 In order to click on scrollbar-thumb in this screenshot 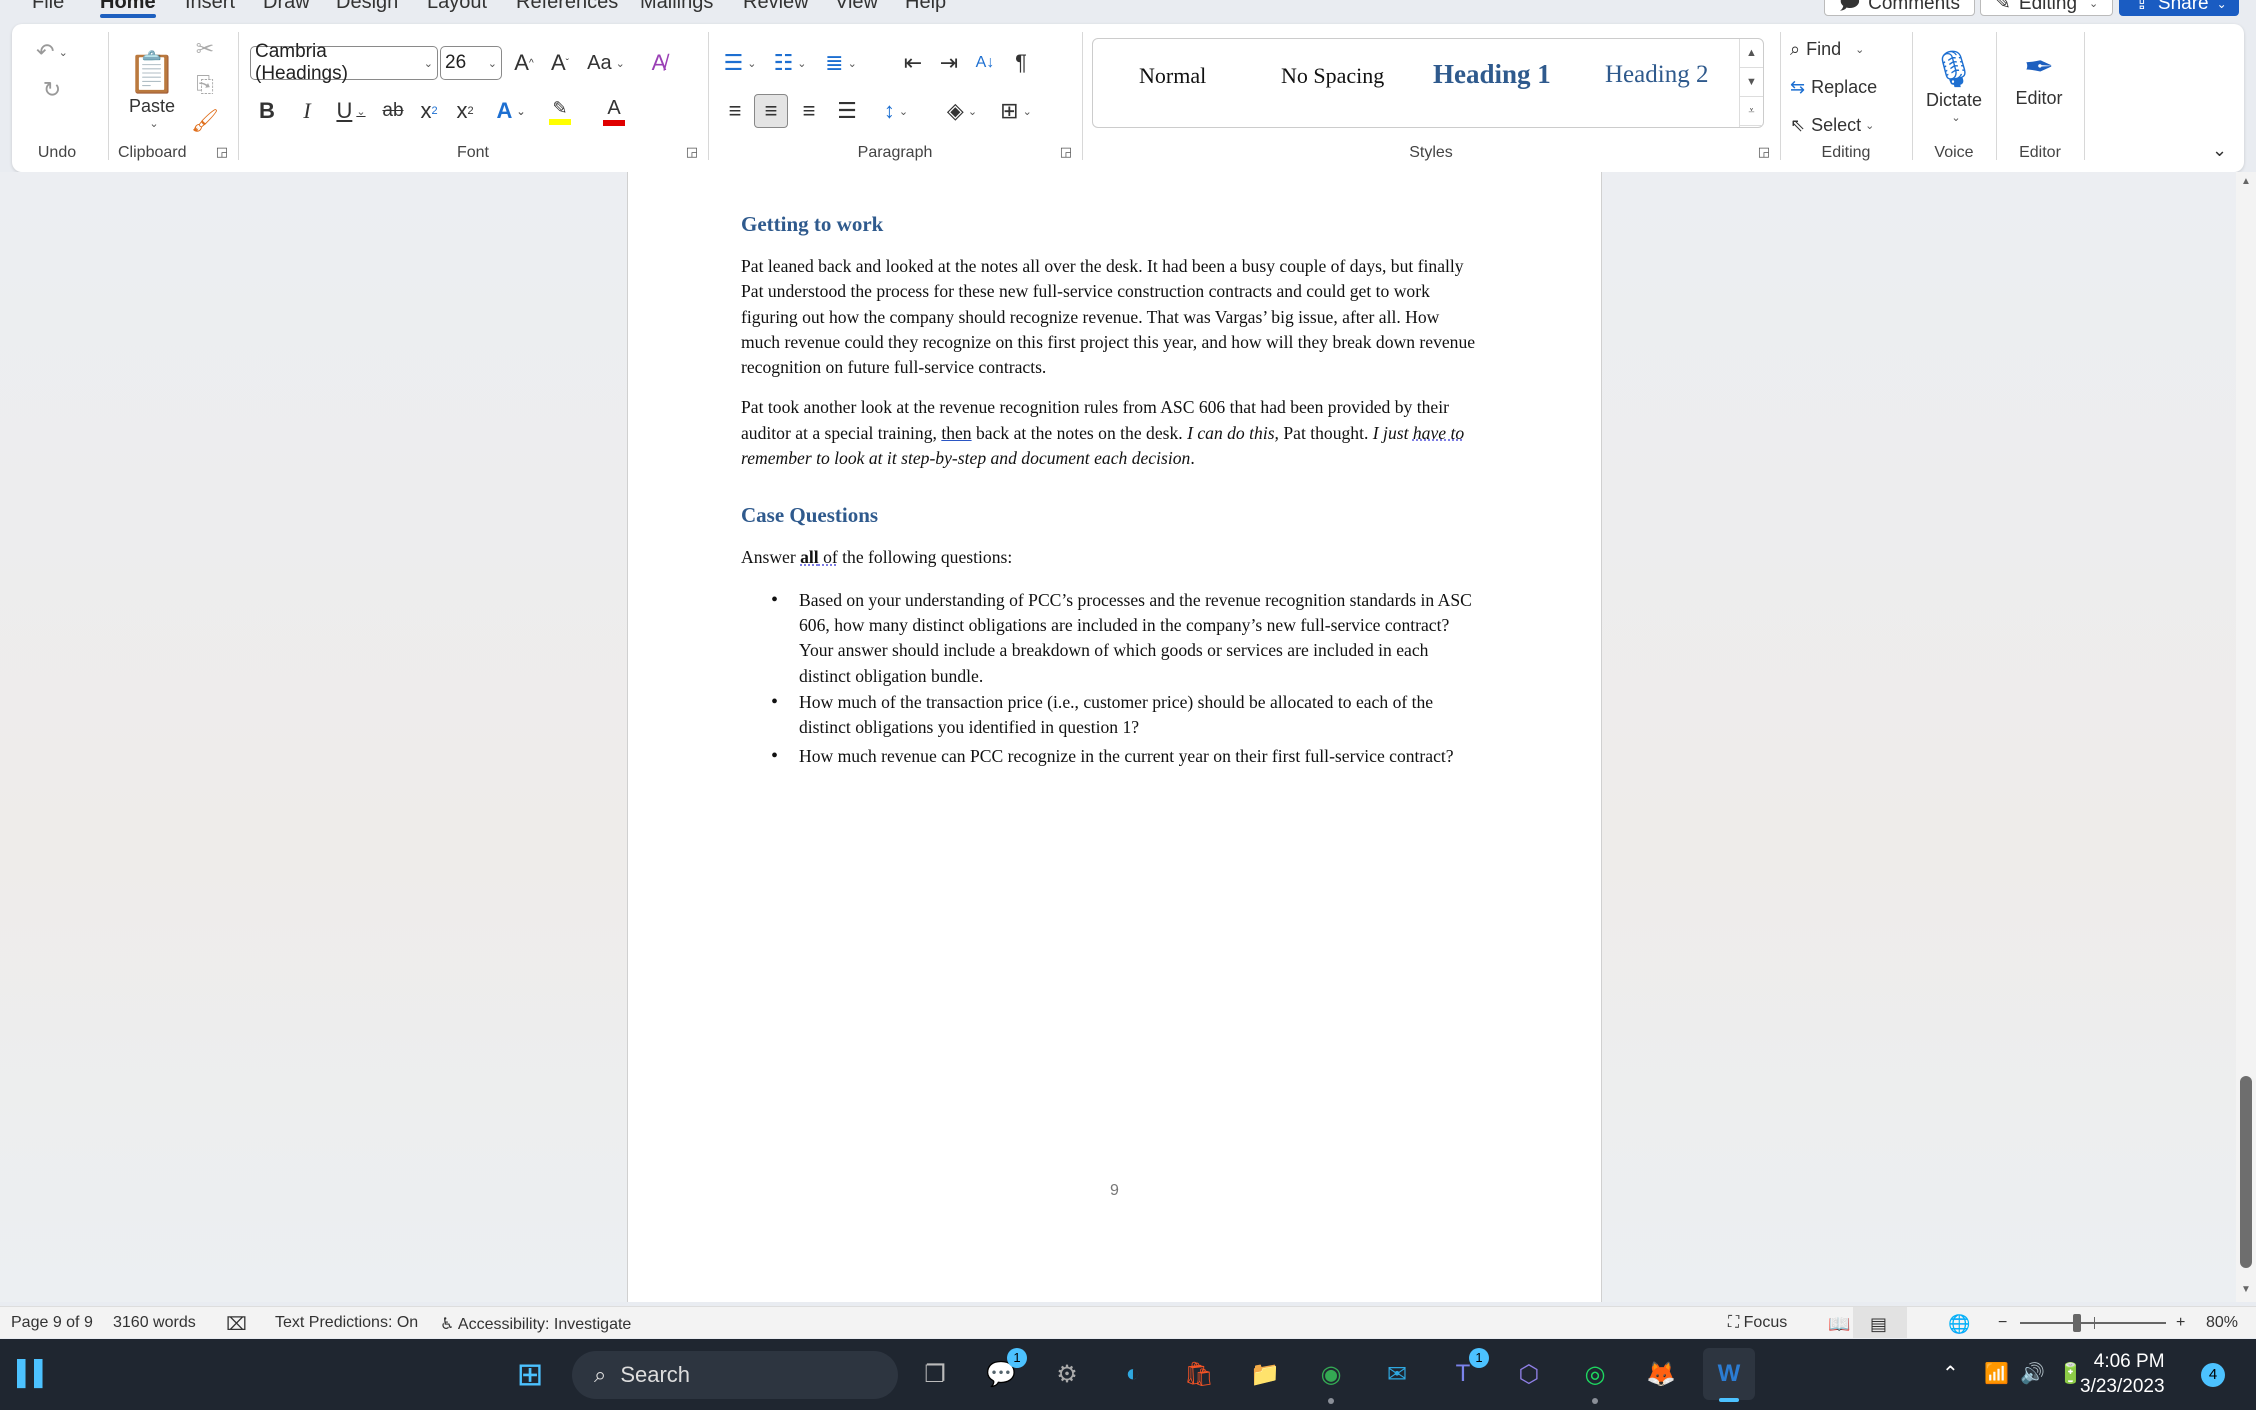, I will do `click(2246, 1172)`.